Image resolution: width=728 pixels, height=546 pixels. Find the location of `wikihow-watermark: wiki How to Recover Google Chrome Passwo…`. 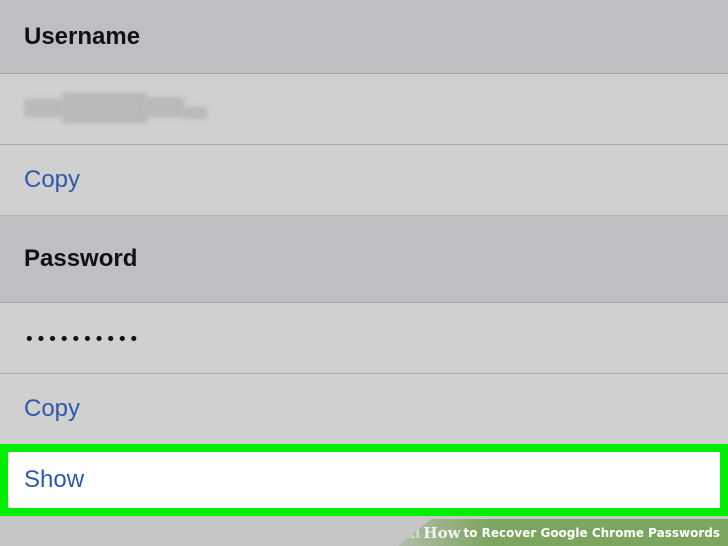

wikihow-watermark: wiki How to Recover Google Chrome Passwo… is located at coordinates (563, 532).